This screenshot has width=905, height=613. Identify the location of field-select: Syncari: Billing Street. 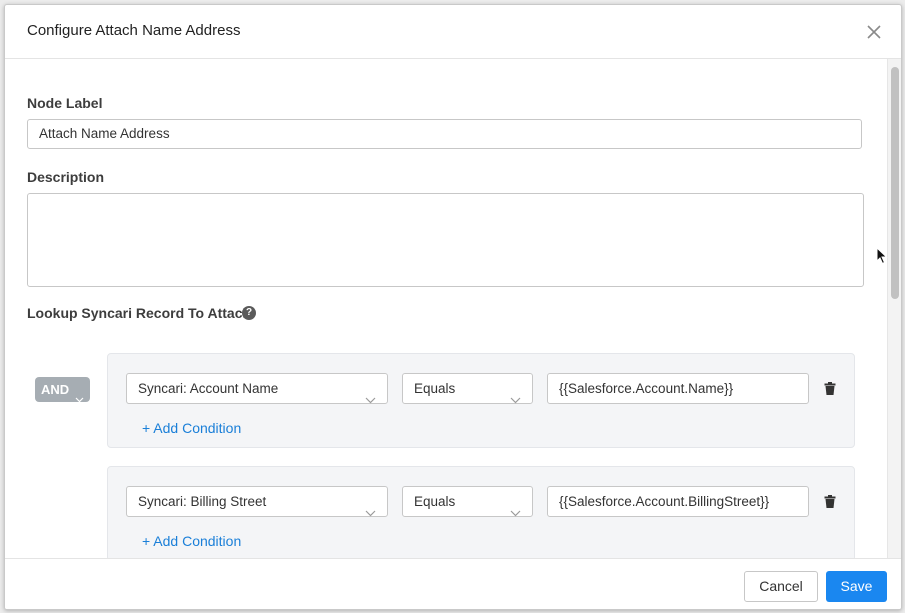
(257, 501).